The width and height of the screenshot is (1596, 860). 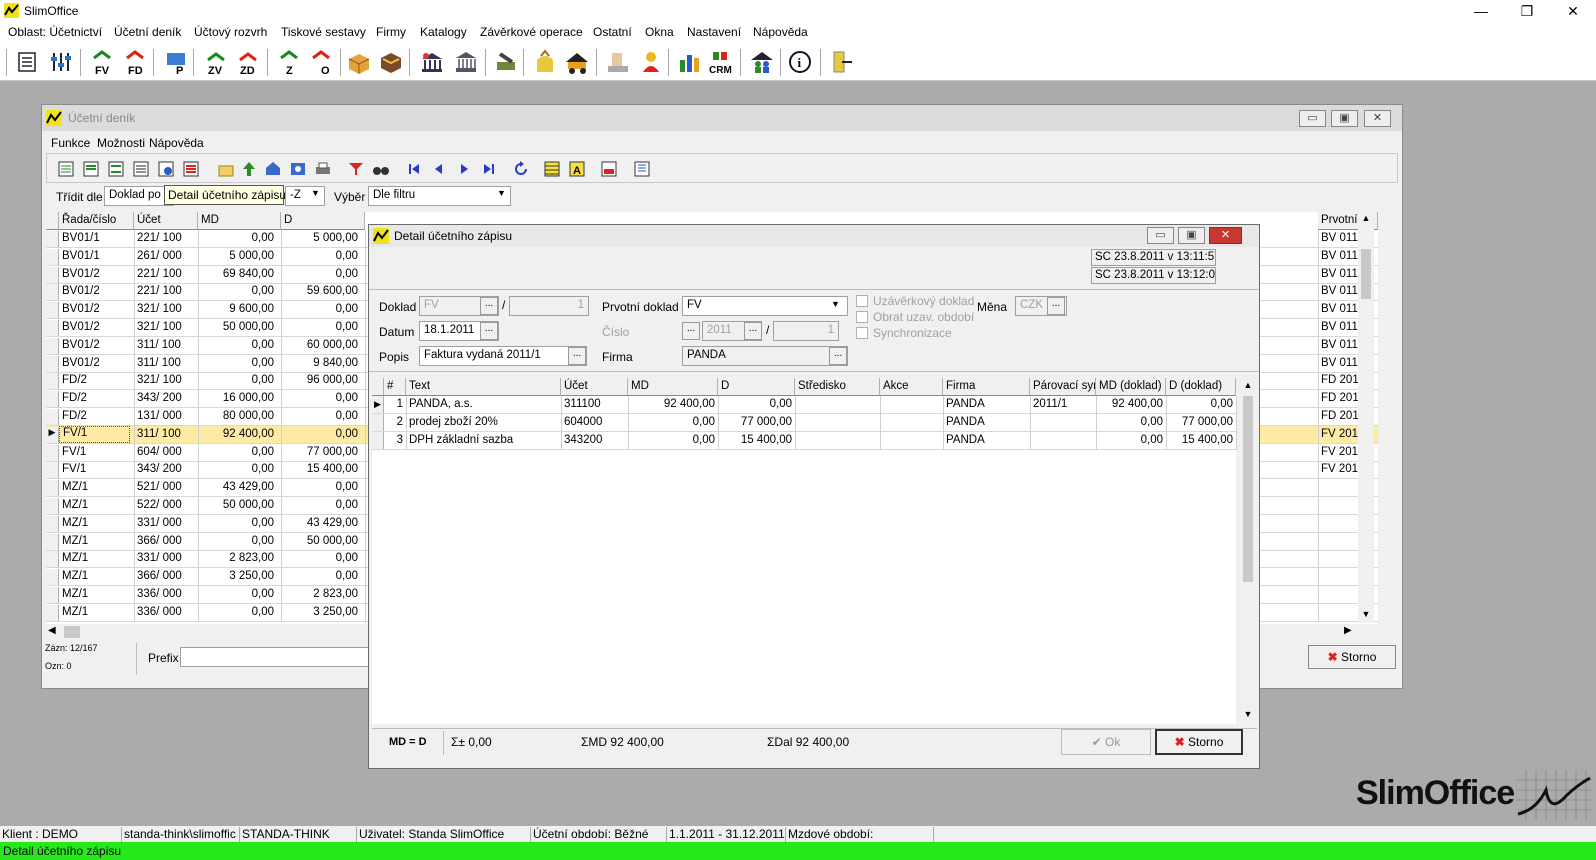 What do you see at coordinates (837, 387) in the screenshot?
I see `col-header-stredisko: Středisko` at bounding box center [837, 387].